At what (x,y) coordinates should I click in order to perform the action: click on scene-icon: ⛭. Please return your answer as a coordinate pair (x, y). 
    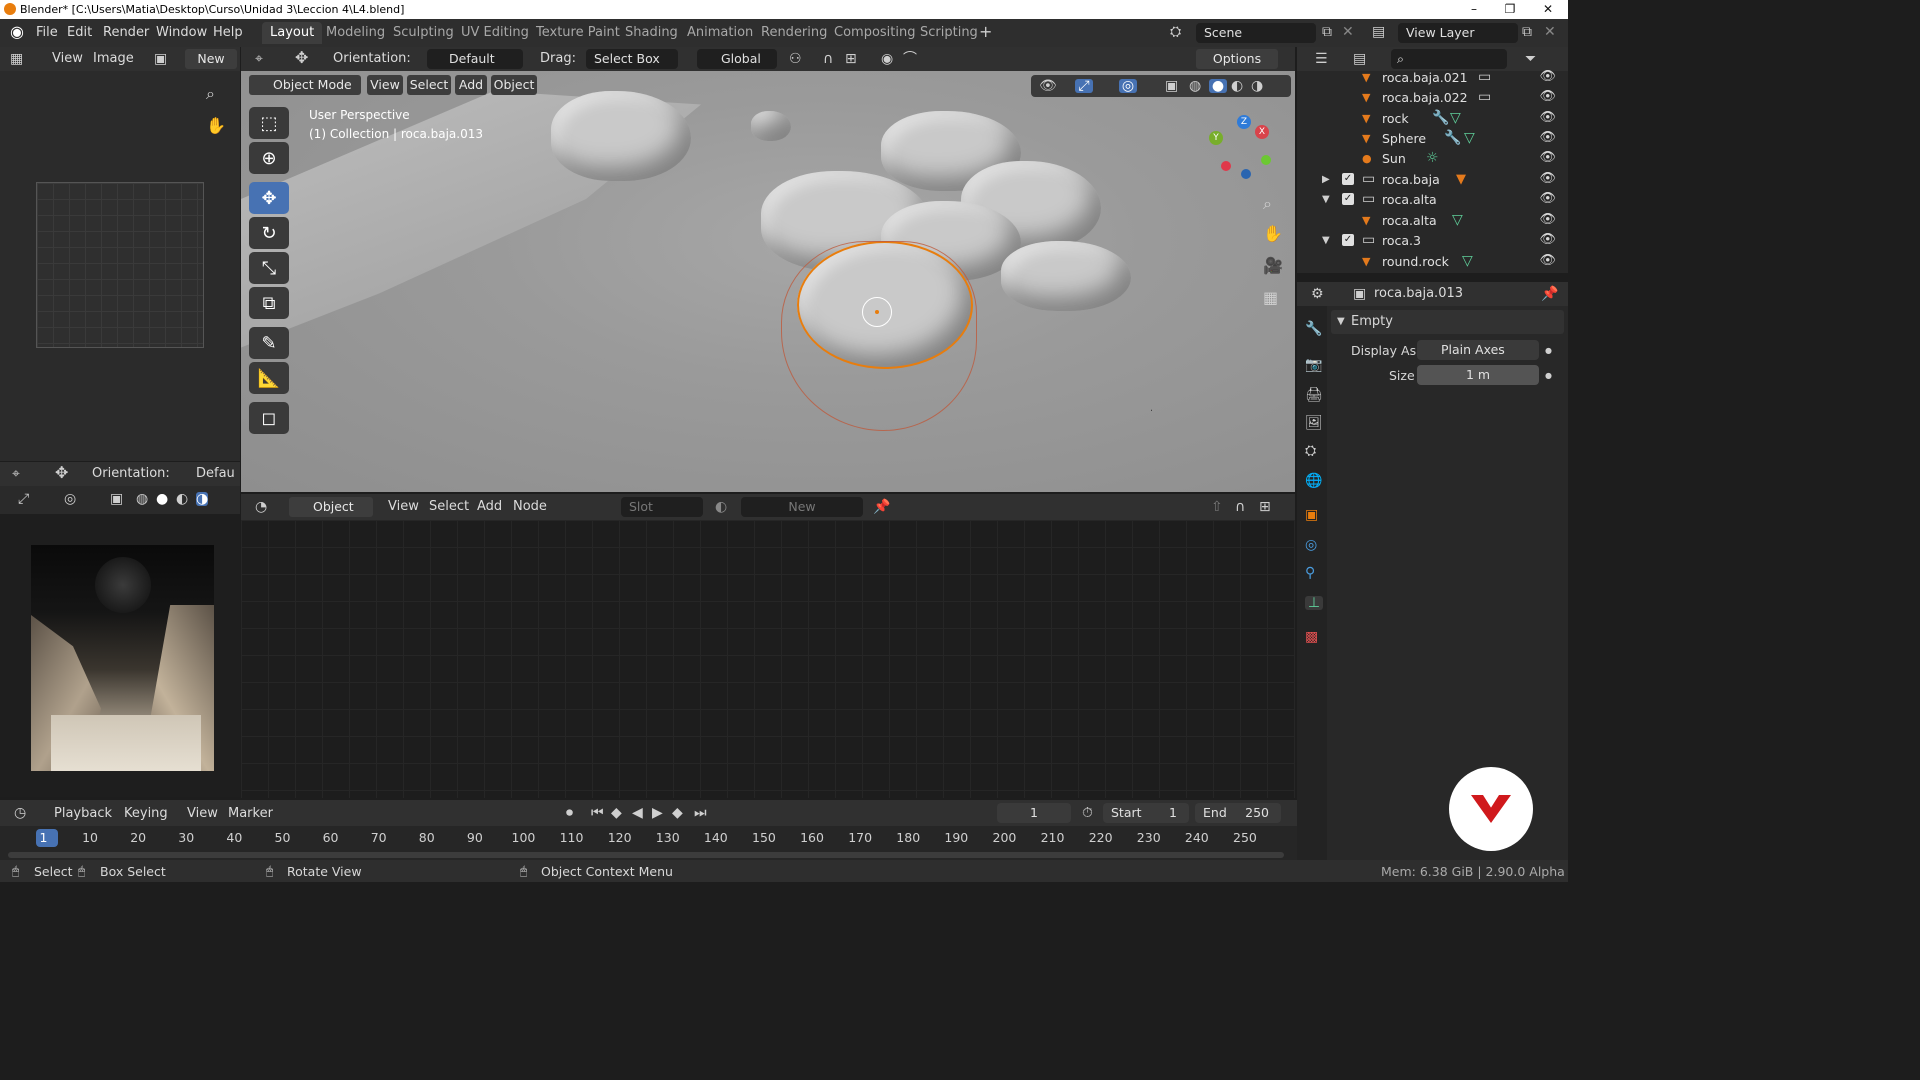
    Looking at the image, I should click on (1175, 32).